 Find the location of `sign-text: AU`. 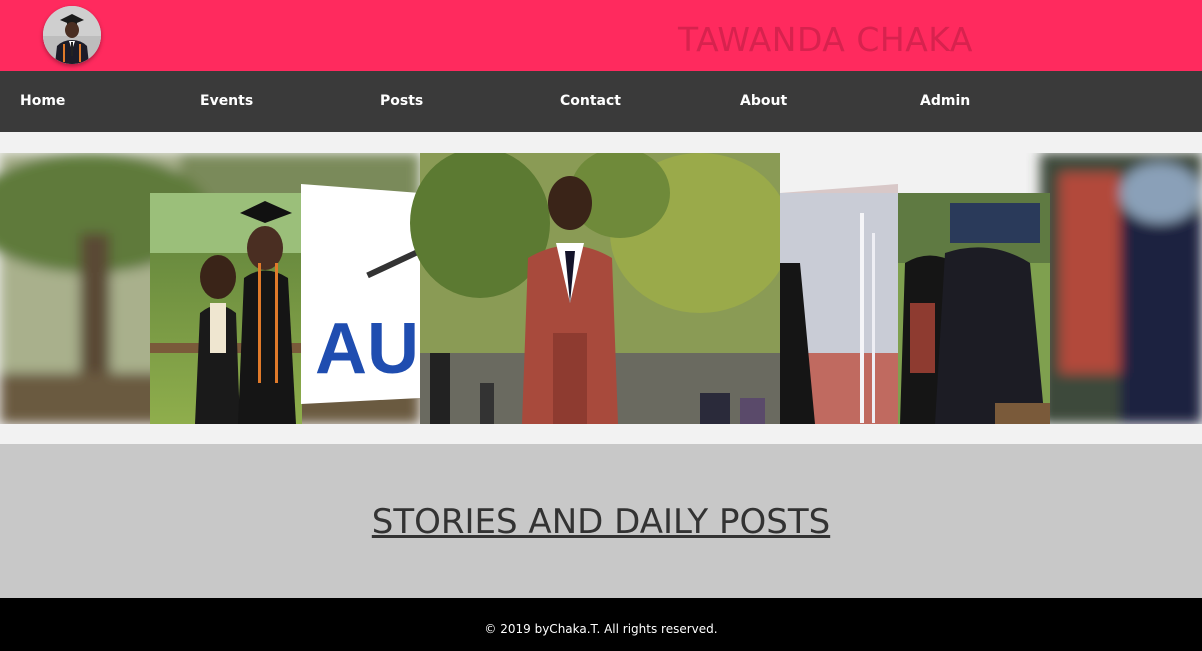

sign-text: AU is located at coordinates (367, 349).